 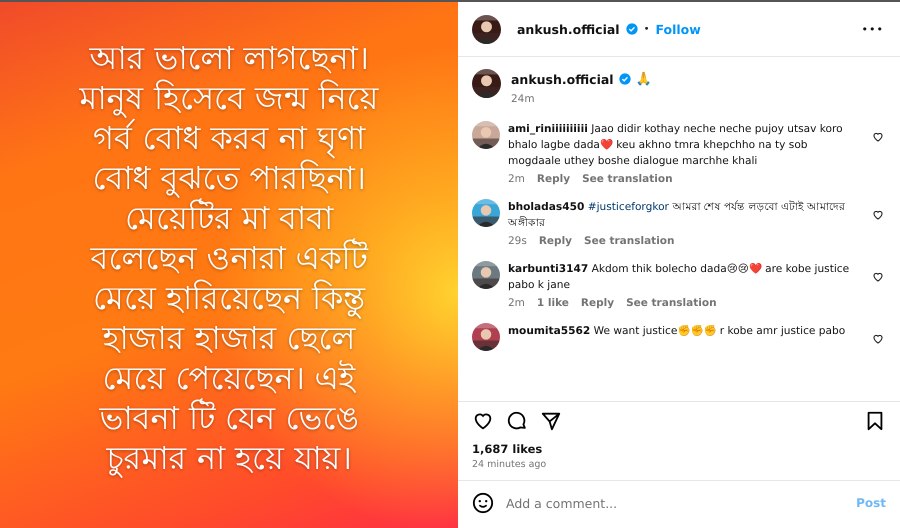 I want to click on post-text-line: মেয়ে পেয়েছেন। এই, so click(x=229, y=378).